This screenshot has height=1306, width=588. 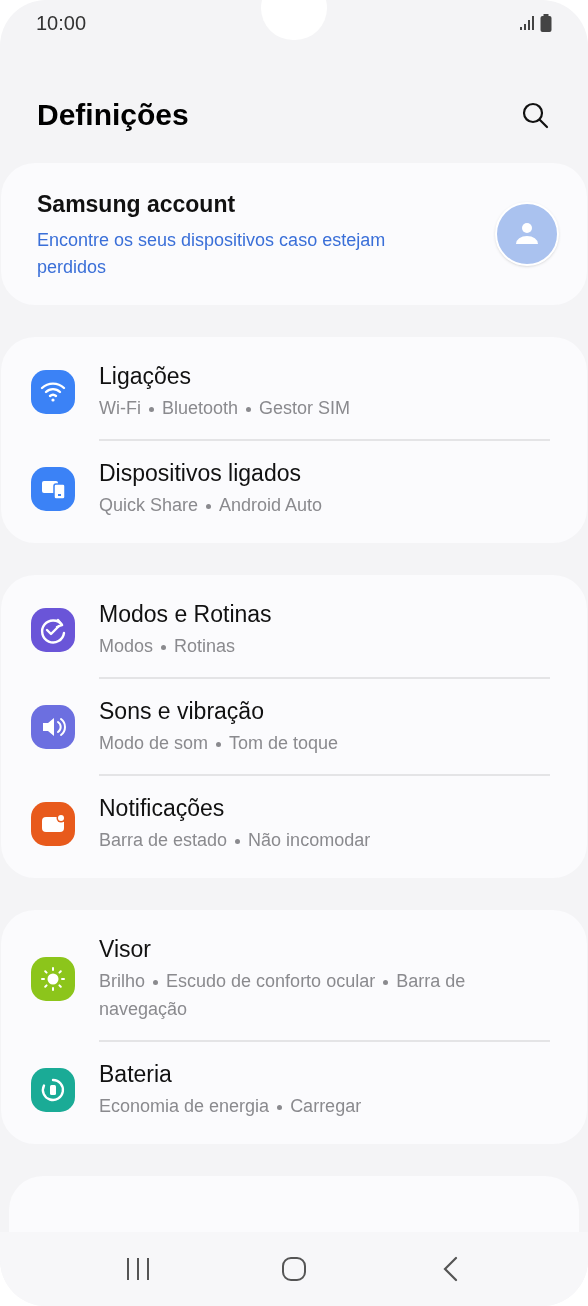 What do you see at coordinates (137, 204) in the screenshot?
I see `account-title: Samsung account` at bounding box center [137, 204].